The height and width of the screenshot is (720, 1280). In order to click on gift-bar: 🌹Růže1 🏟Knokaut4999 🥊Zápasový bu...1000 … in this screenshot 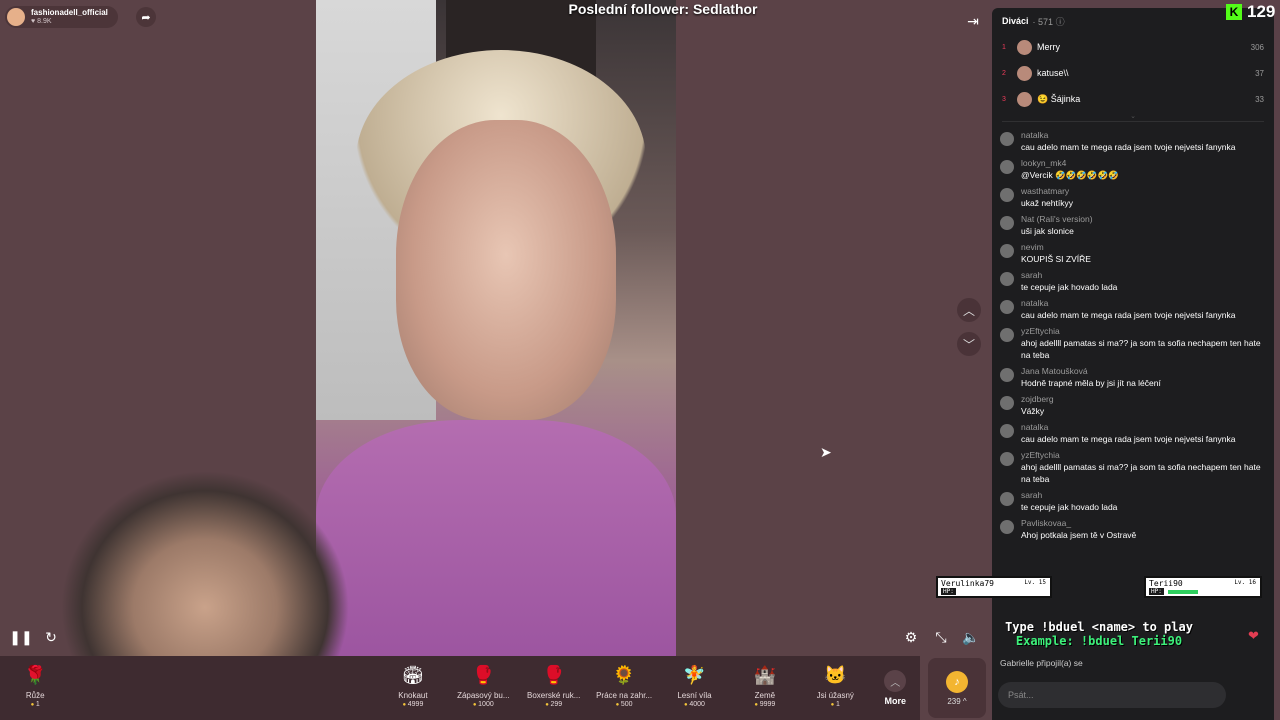, I will do `click(460, 688)`.